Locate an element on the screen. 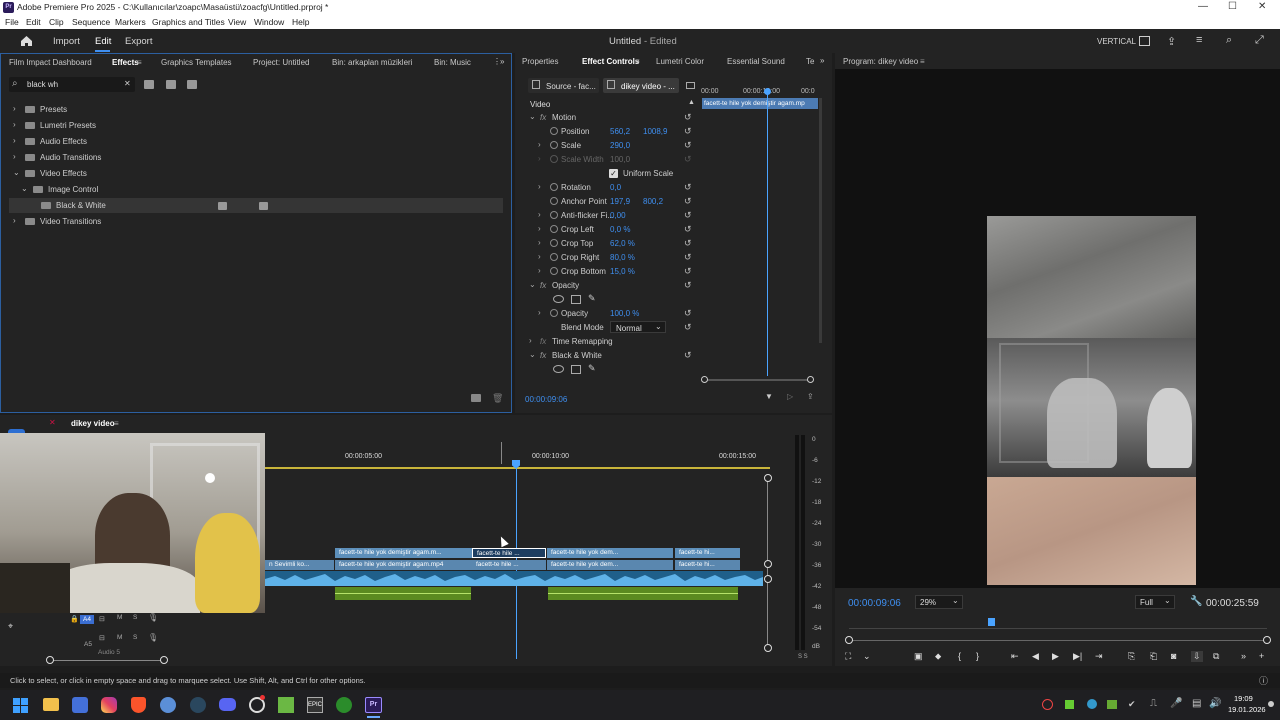  tab-import: Import is located at coordinates (66, 41).